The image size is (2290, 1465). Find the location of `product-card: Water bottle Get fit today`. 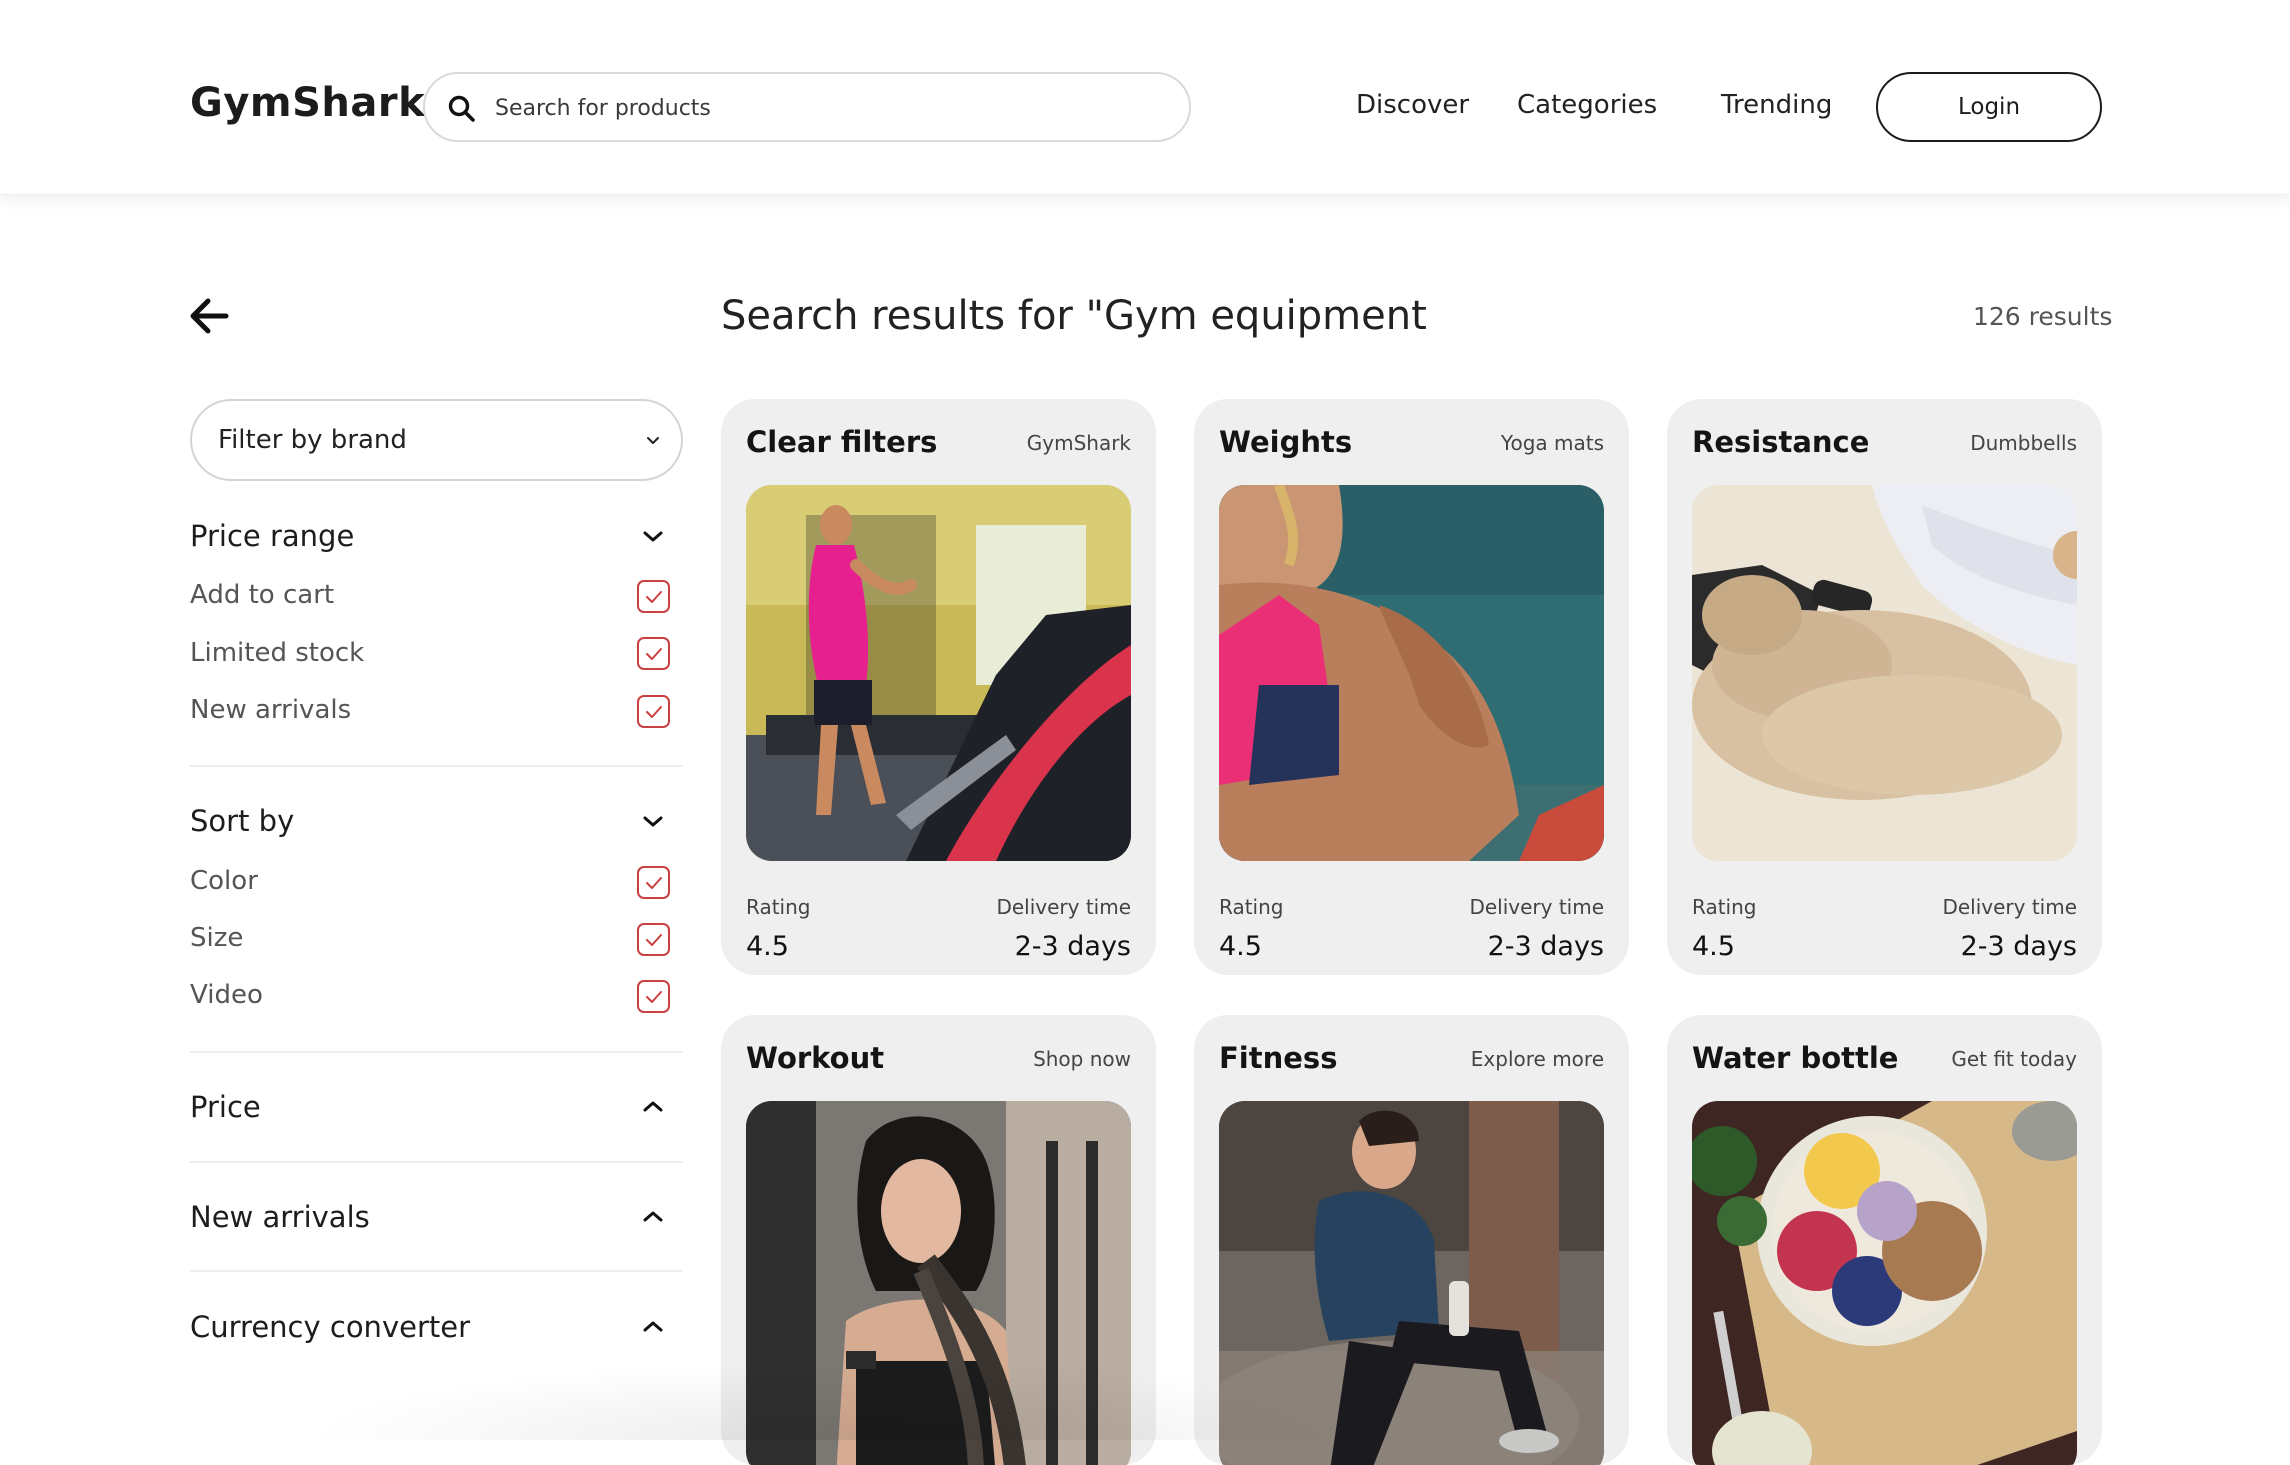

product-card: Water bottle Get fit today is located at coordinates (1884, 1240).